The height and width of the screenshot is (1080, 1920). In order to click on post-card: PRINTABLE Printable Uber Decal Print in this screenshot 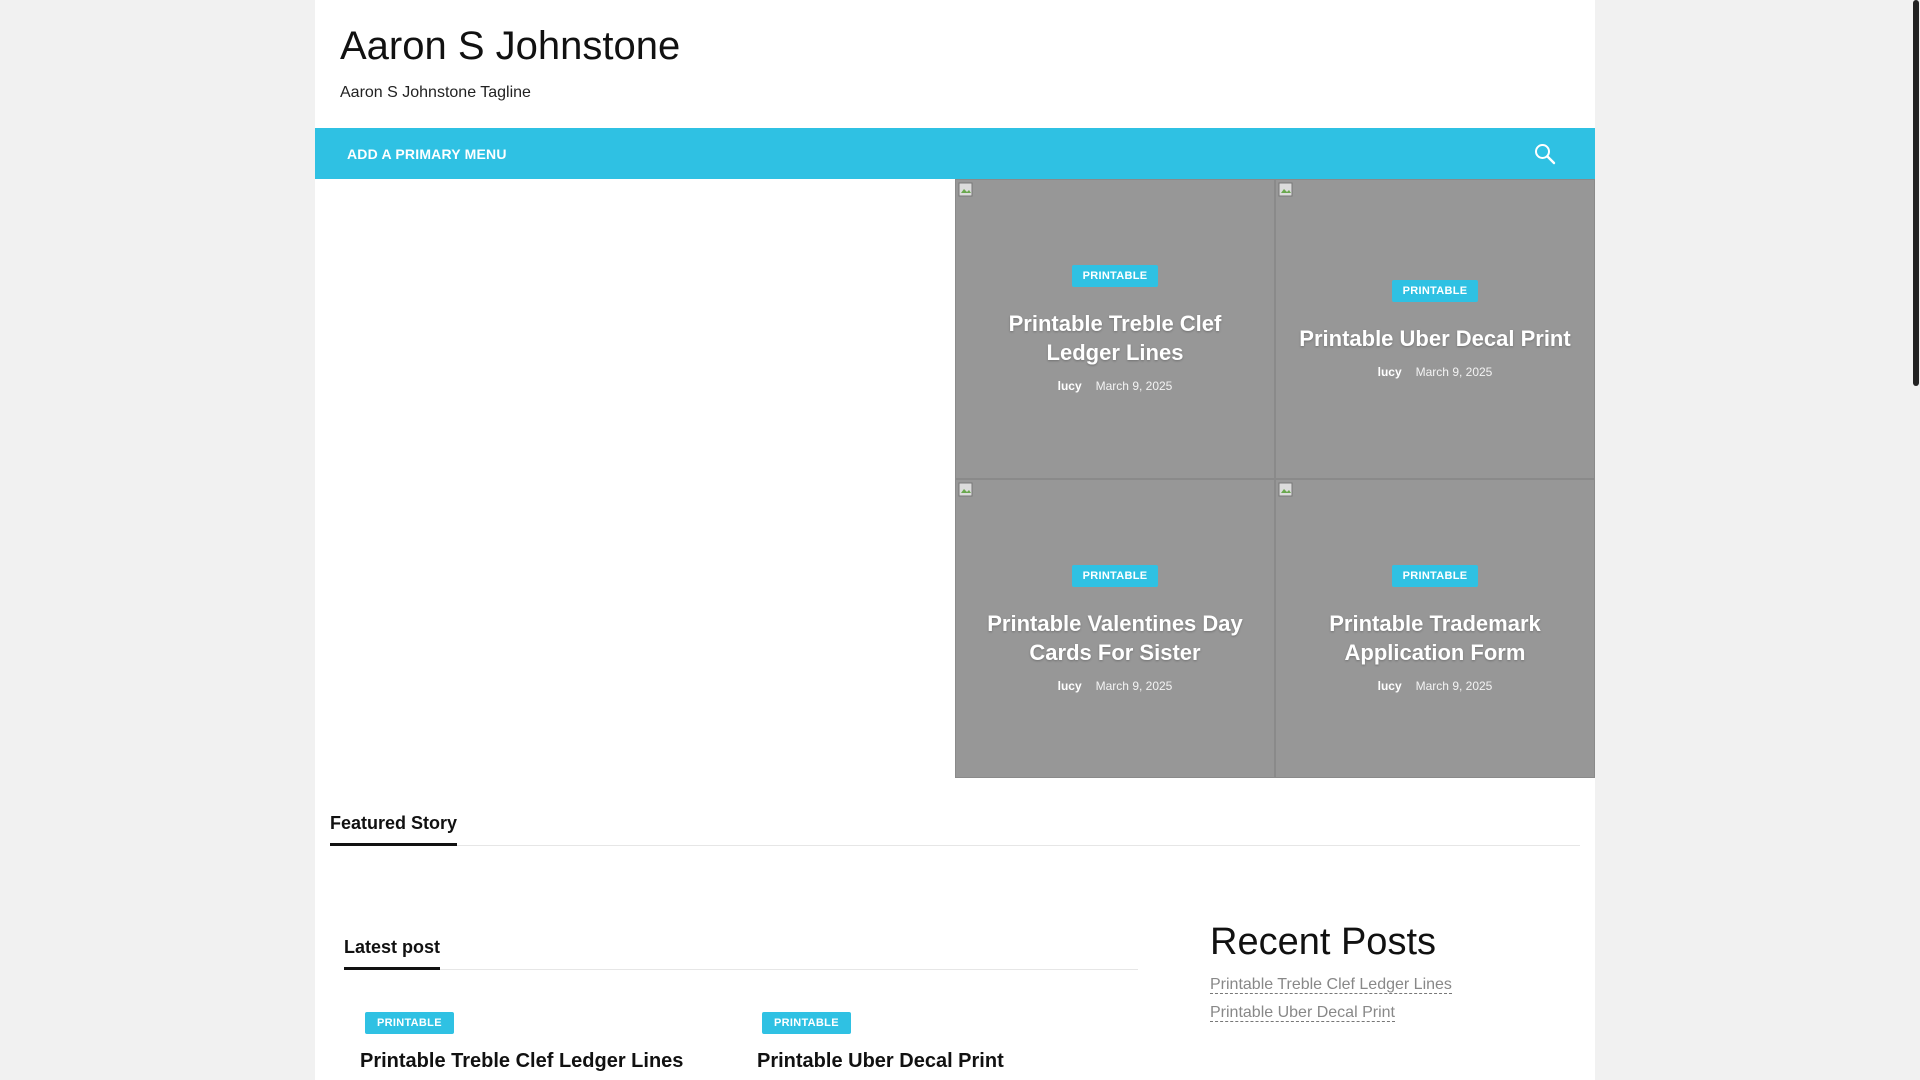, I will do `click(939, 1042)`.